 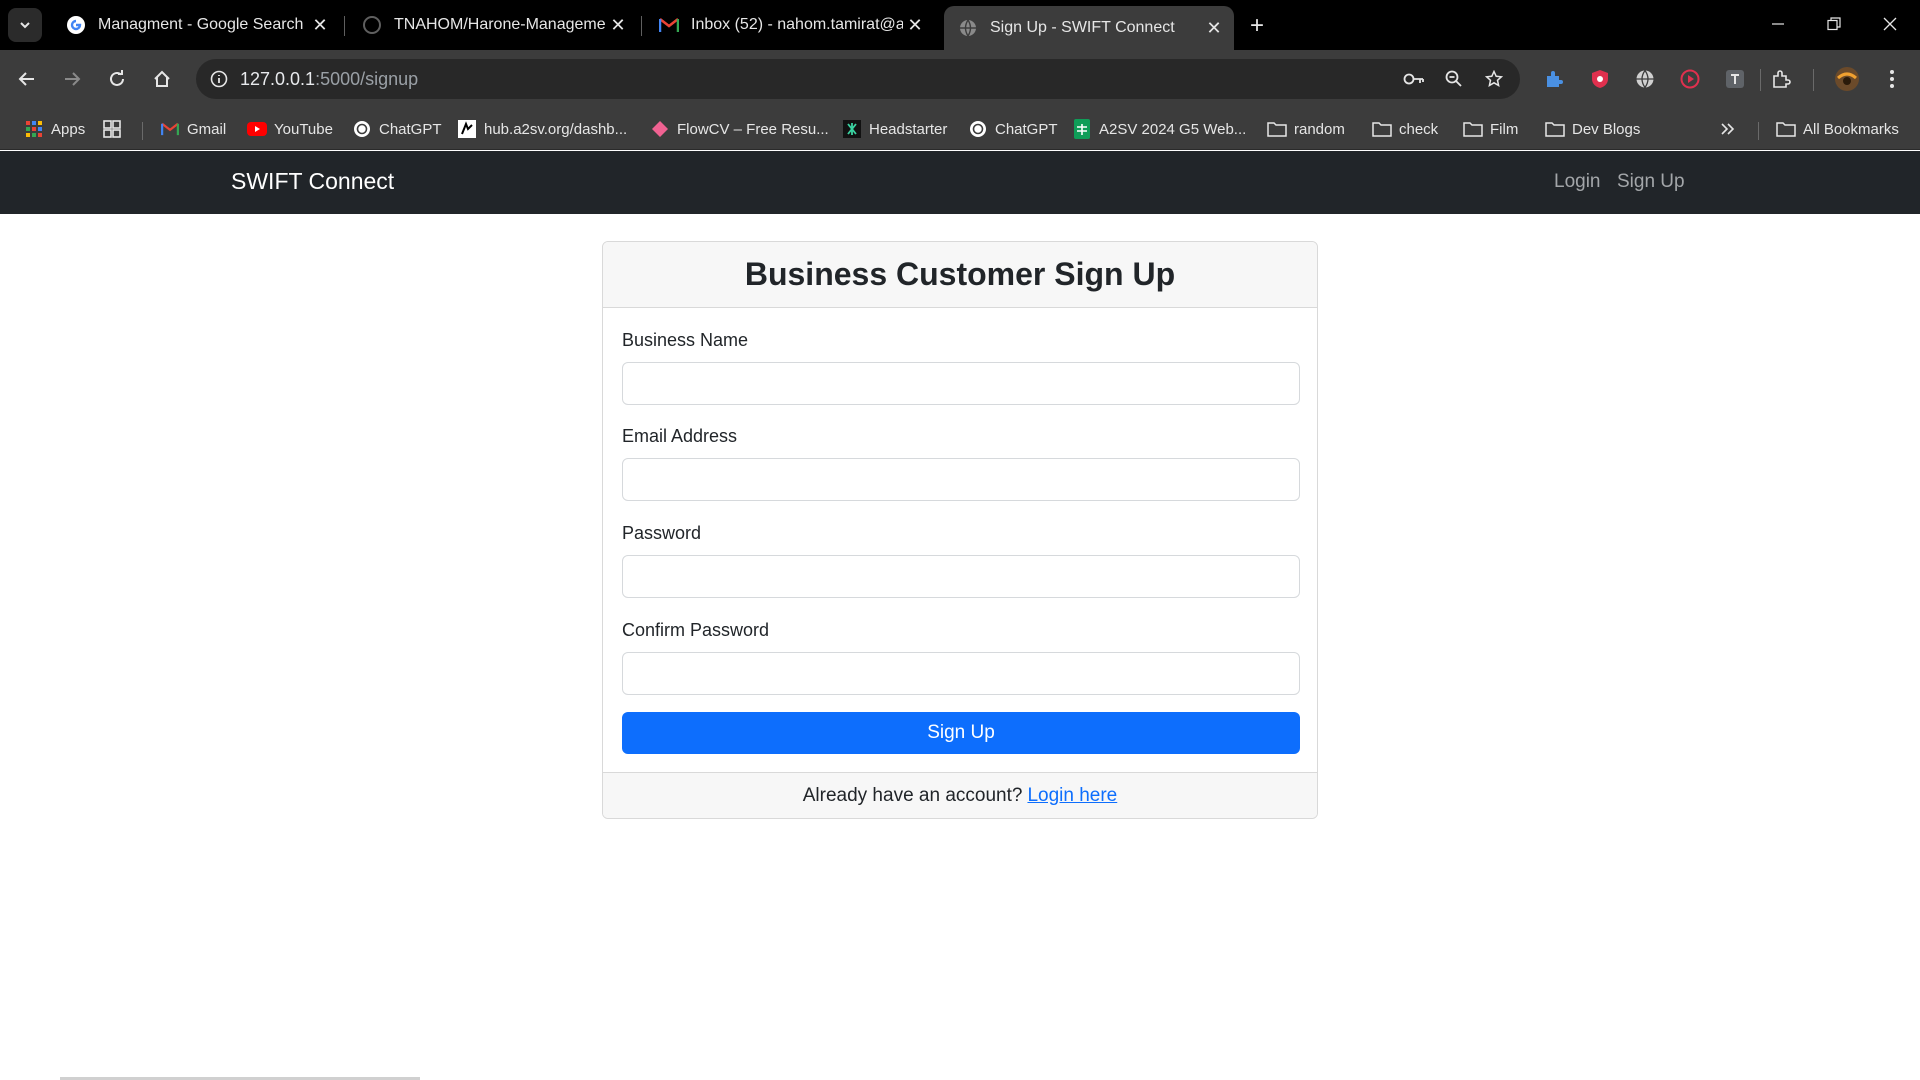 What do you see at coordinates (257, 129) in the screenshot?
I see `youtube-icon` at bounding box center [257, 129].